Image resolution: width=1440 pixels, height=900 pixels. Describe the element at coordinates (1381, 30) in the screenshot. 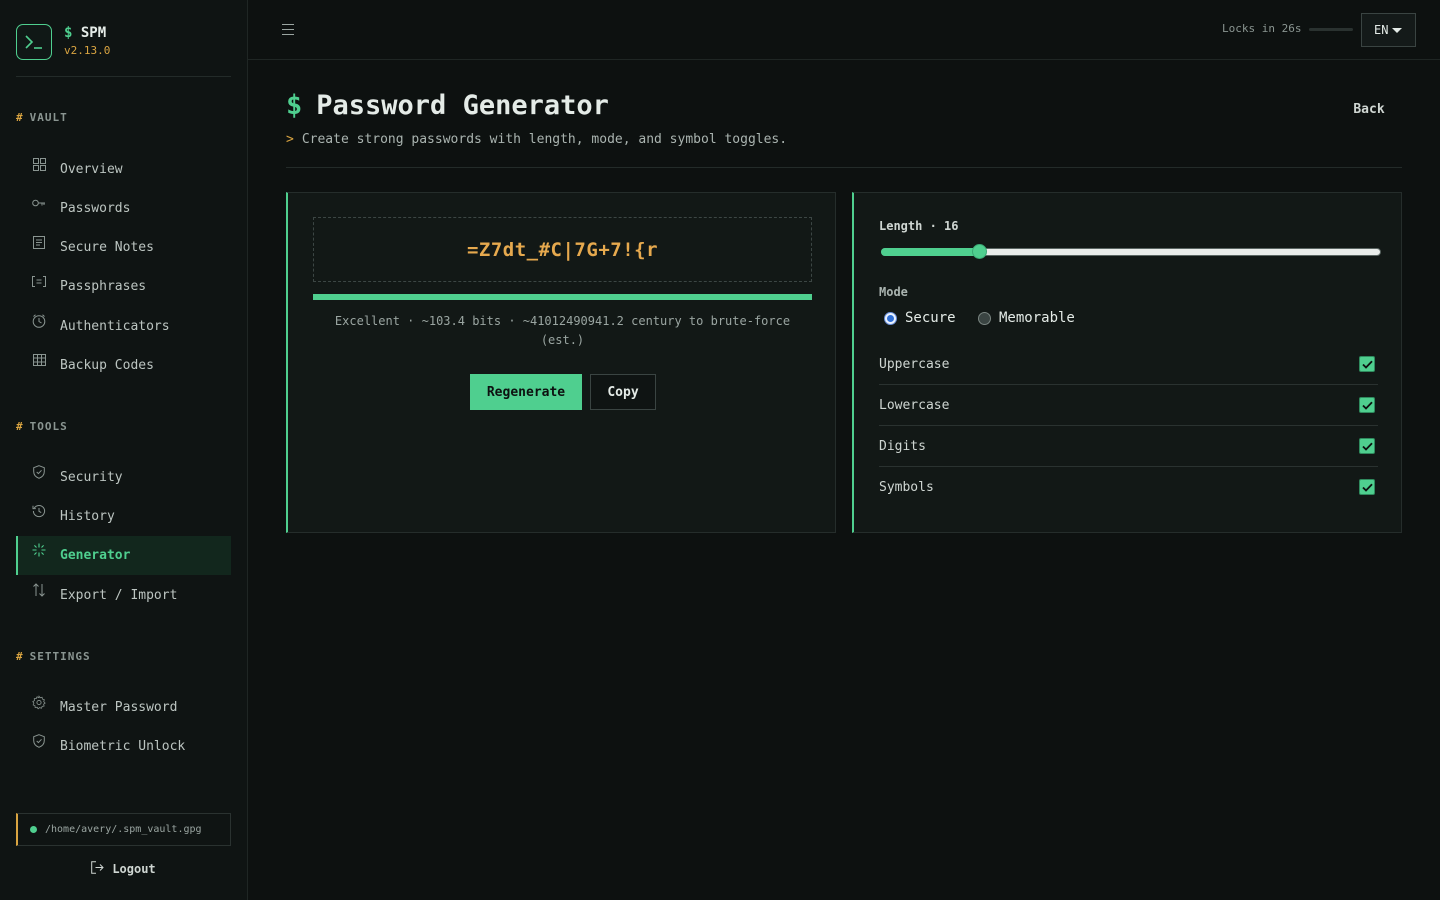

I see `language-value: EN` at that location.